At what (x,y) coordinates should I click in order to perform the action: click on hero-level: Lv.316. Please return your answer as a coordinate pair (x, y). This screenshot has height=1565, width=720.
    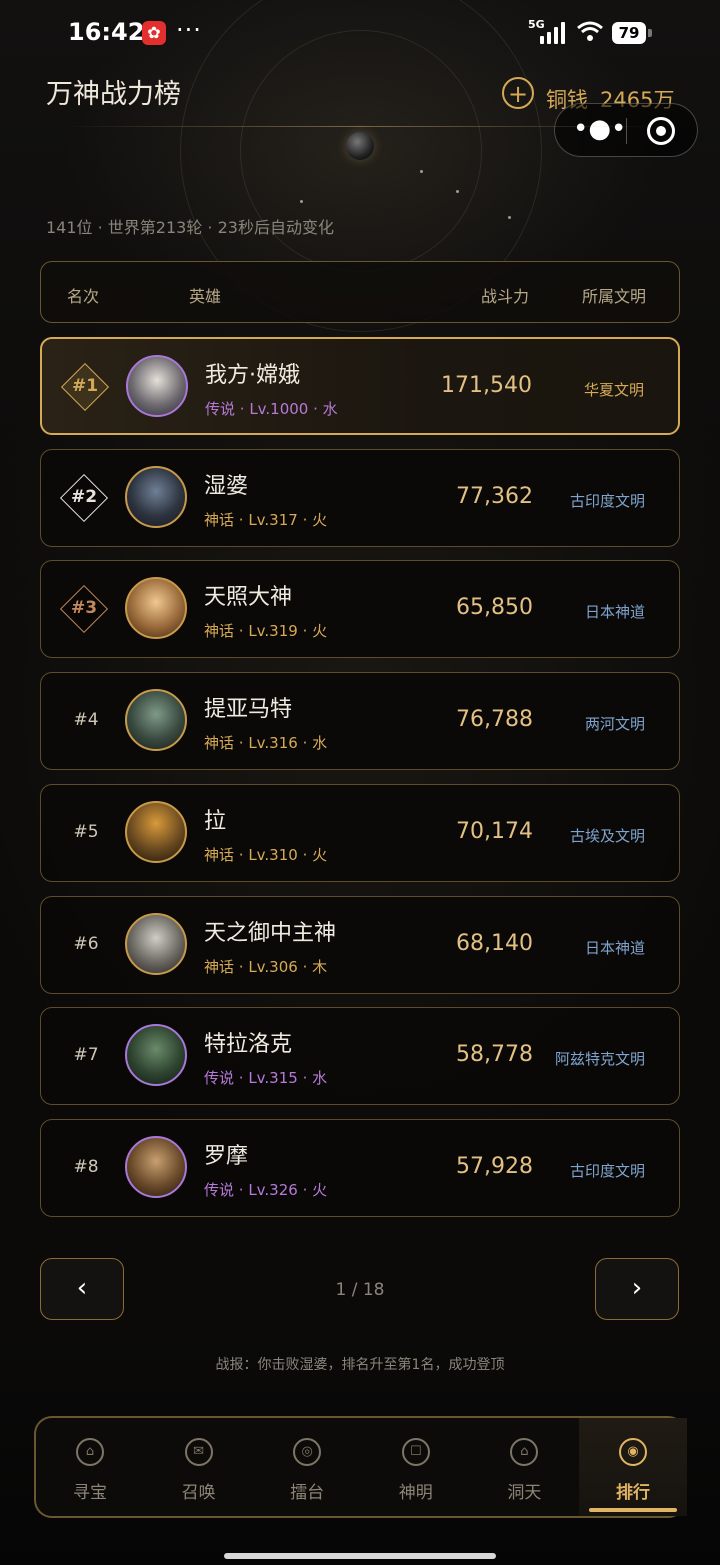
    Looking at the image, I should click on (273, 743).